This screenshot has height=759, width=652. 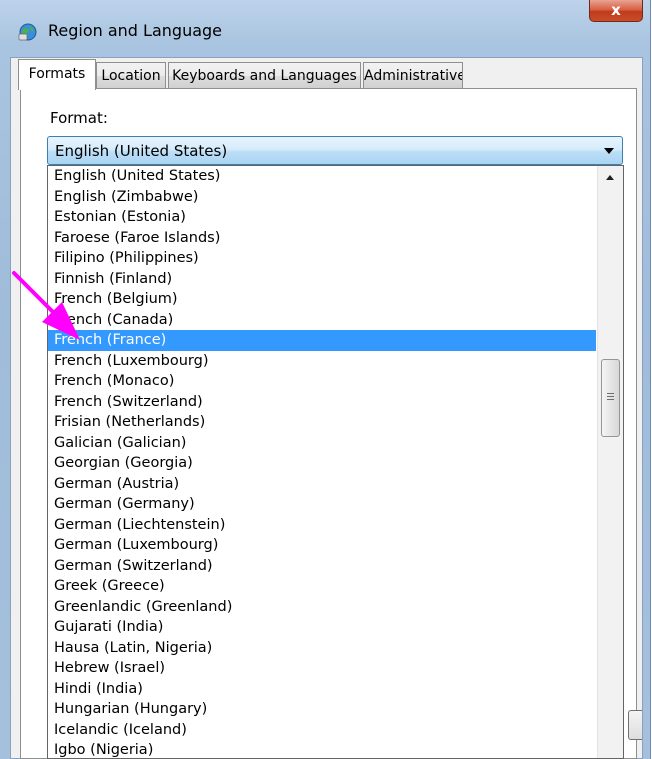 I want to click on scroll-up-button, so click(x=610, y=177).